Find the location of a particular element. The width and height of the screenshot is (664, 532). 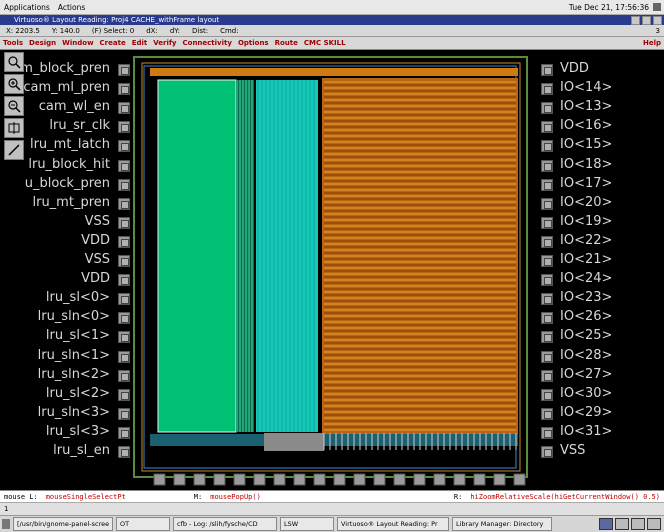

right-pin-label: IO<13> is located at coordinates (586, 106).